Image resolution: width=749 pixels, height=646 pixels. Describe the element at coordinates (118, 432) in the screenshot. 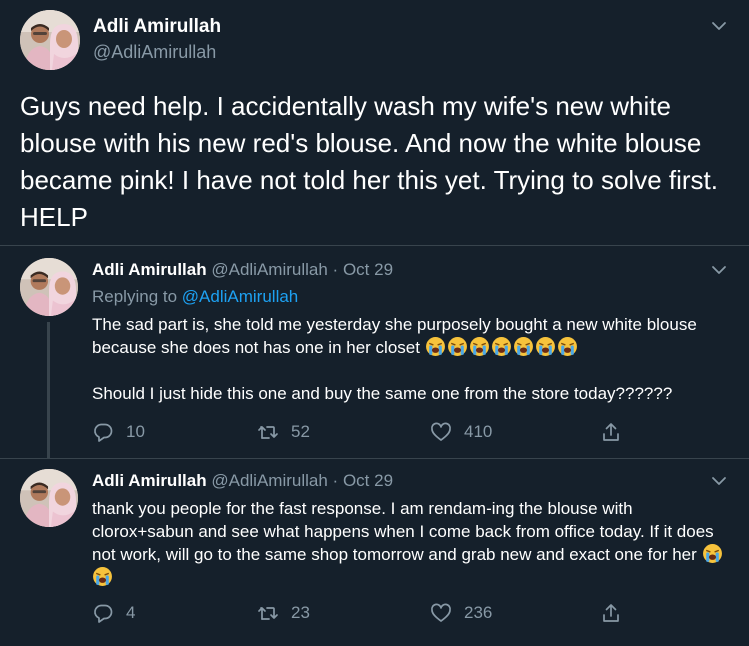

I see `reply-button: 10` at that location.